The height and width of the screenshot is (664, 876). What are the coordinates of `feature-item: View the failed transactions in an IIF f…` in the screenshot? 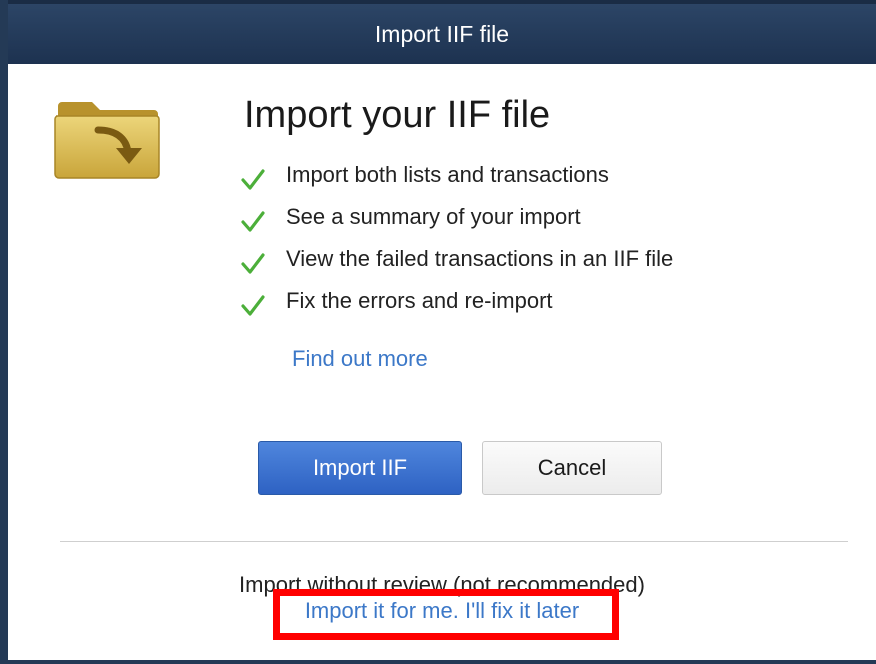 It's located at (456, 259).